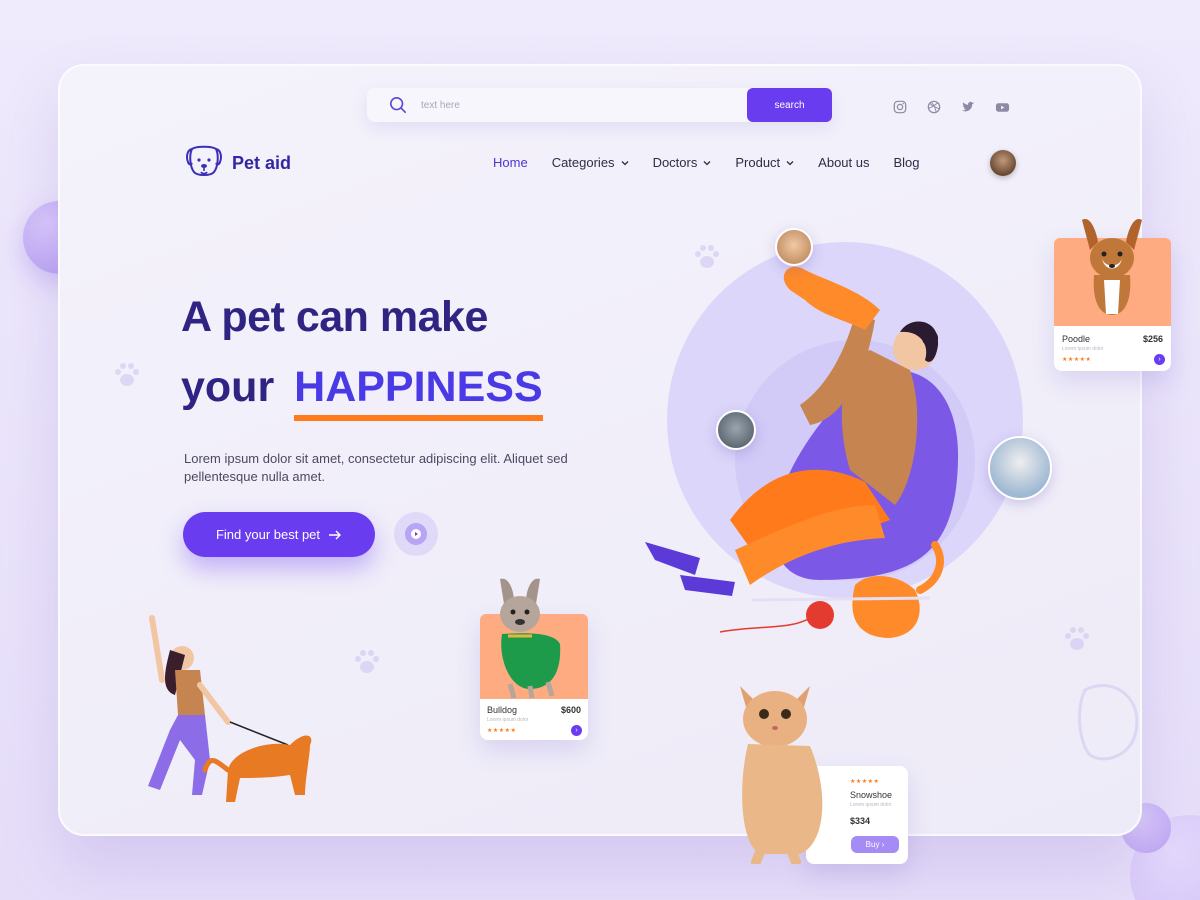 The image size is (1200, 900). I want to click on hero-title-prefix: your, so click(228, 387).